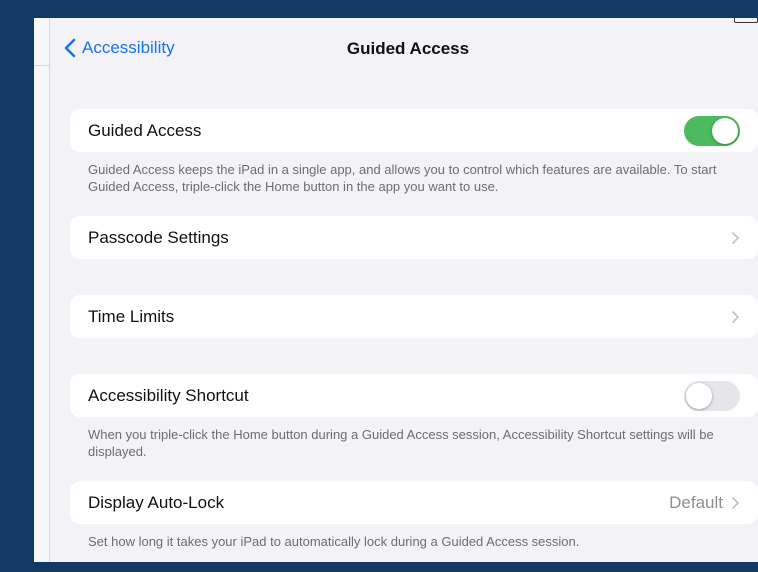  Describe the element at coordinates (158, 237) in the screenshot. I see `passcode-settings-label: Passcode Settings` at that location.